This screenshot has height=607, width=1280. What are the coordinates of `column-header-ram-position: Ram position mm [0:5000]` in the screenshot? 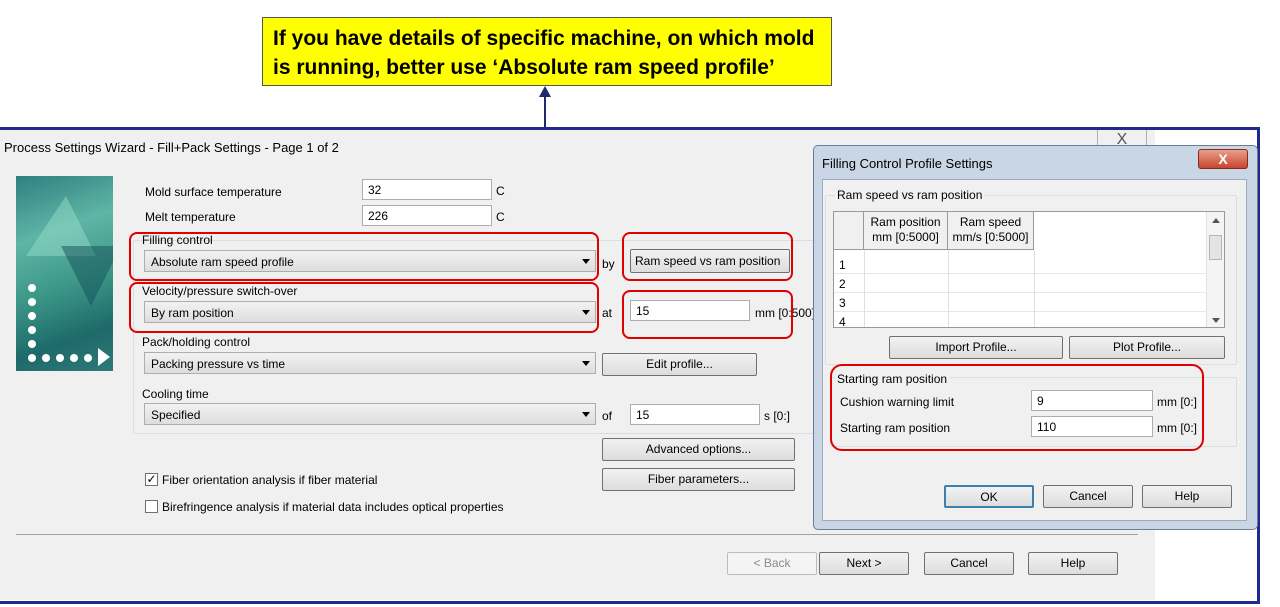 It's located at (906, 231).